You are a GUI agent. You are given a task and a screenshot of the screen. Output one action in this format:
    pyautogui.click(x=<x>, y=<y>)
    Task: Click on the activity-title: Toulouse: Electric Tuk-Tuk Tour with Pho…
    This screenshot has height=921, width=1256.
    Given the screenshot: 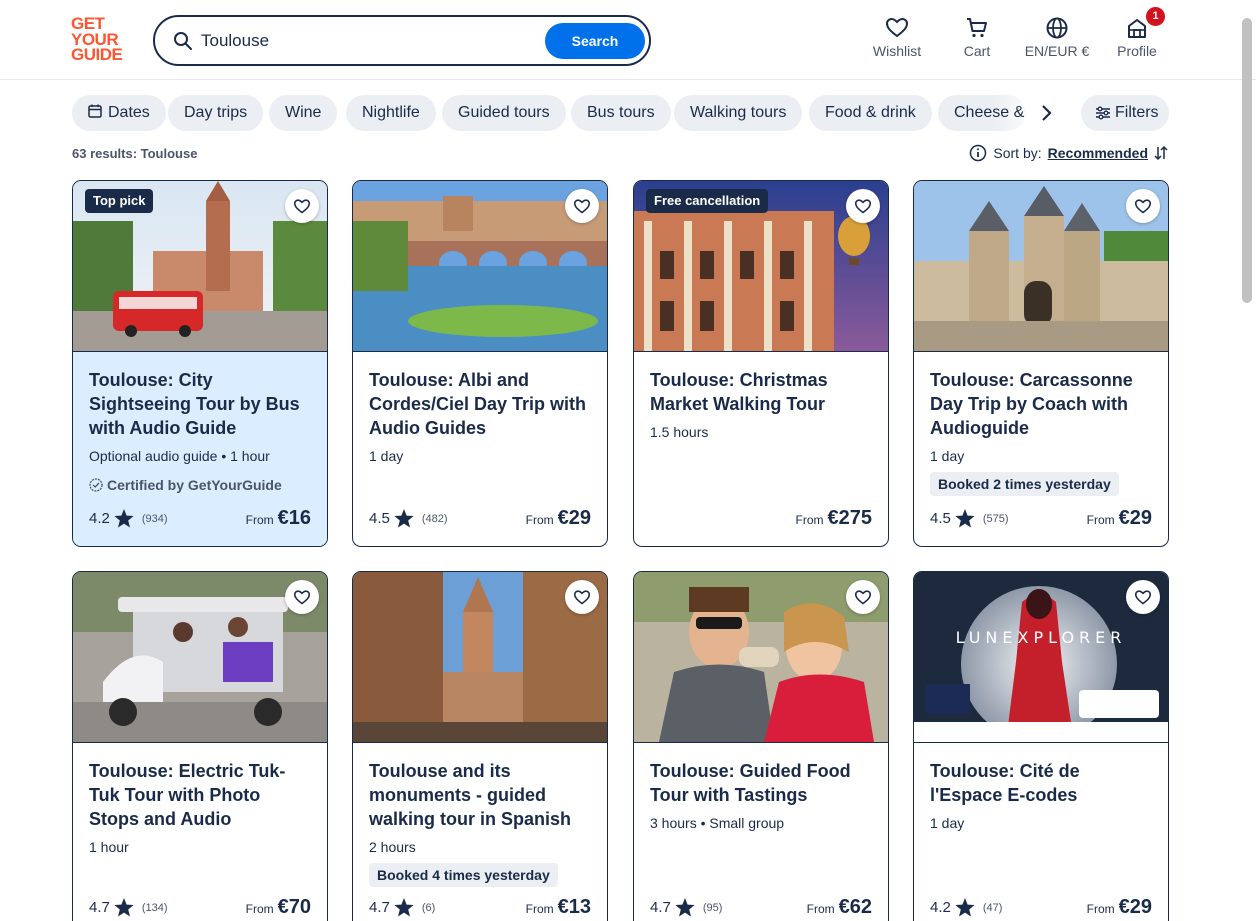 What is the action you would take?
    pyautogui.click(x=202, y=795)
    